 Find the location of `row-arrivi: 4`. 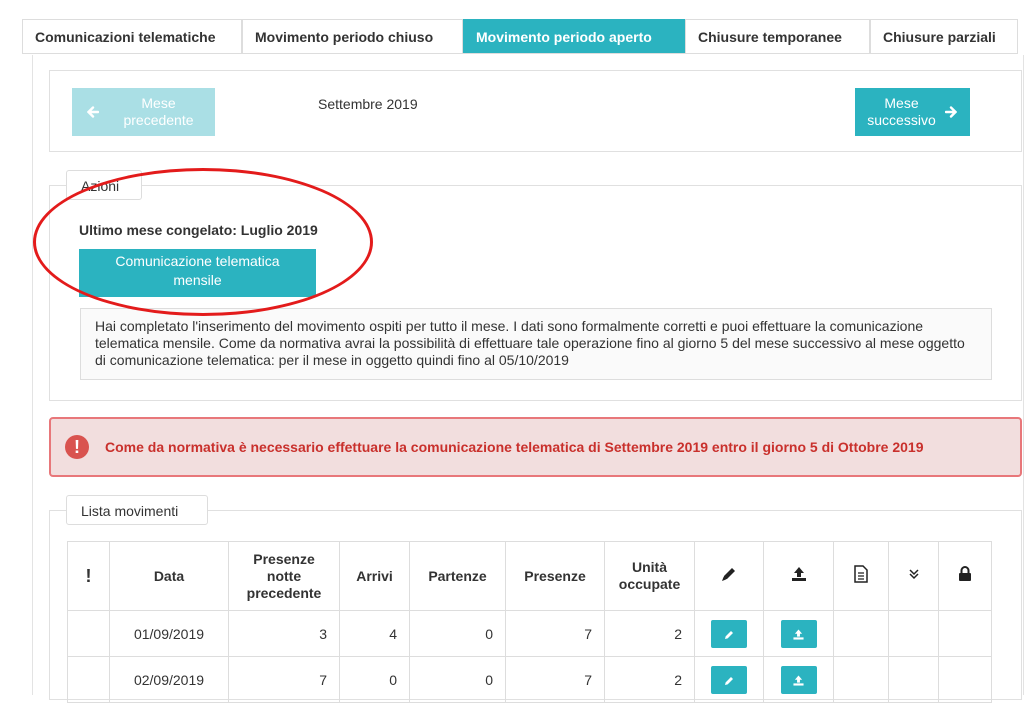

row-arrivi: 4 is located at coordinates (374, 633).